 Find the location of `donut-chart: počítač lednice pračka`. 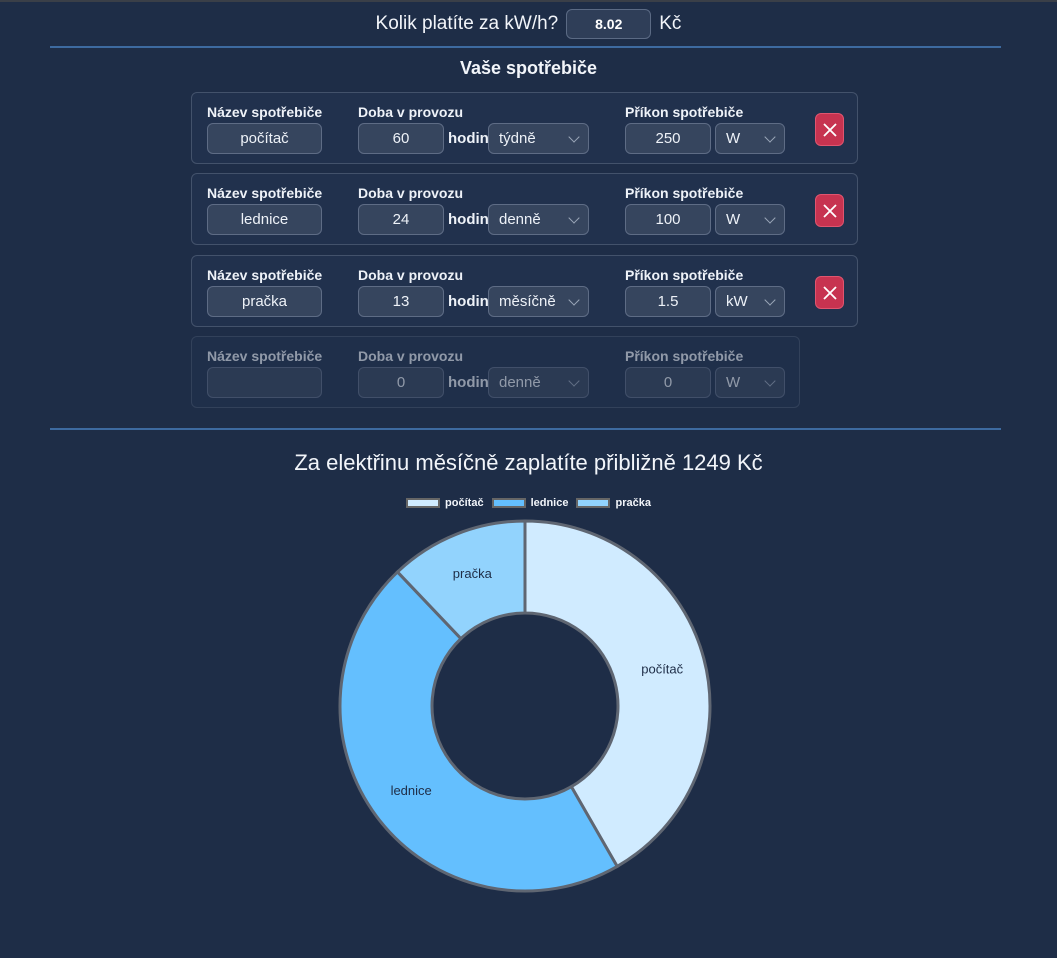

donut-chart: počítač lednice pračka is located at coordinates (525, 706).